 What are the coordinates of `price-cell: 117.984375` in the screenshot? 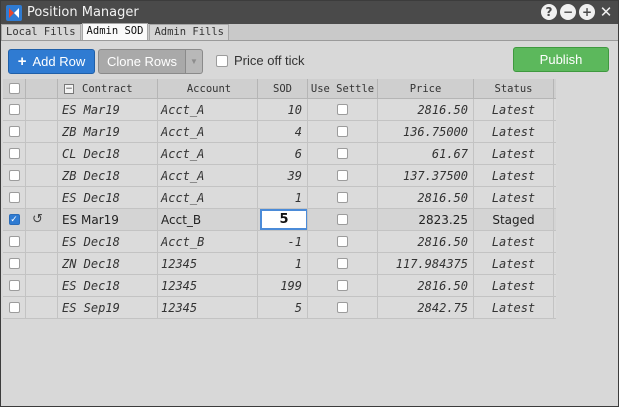 It's located at (426, 263).